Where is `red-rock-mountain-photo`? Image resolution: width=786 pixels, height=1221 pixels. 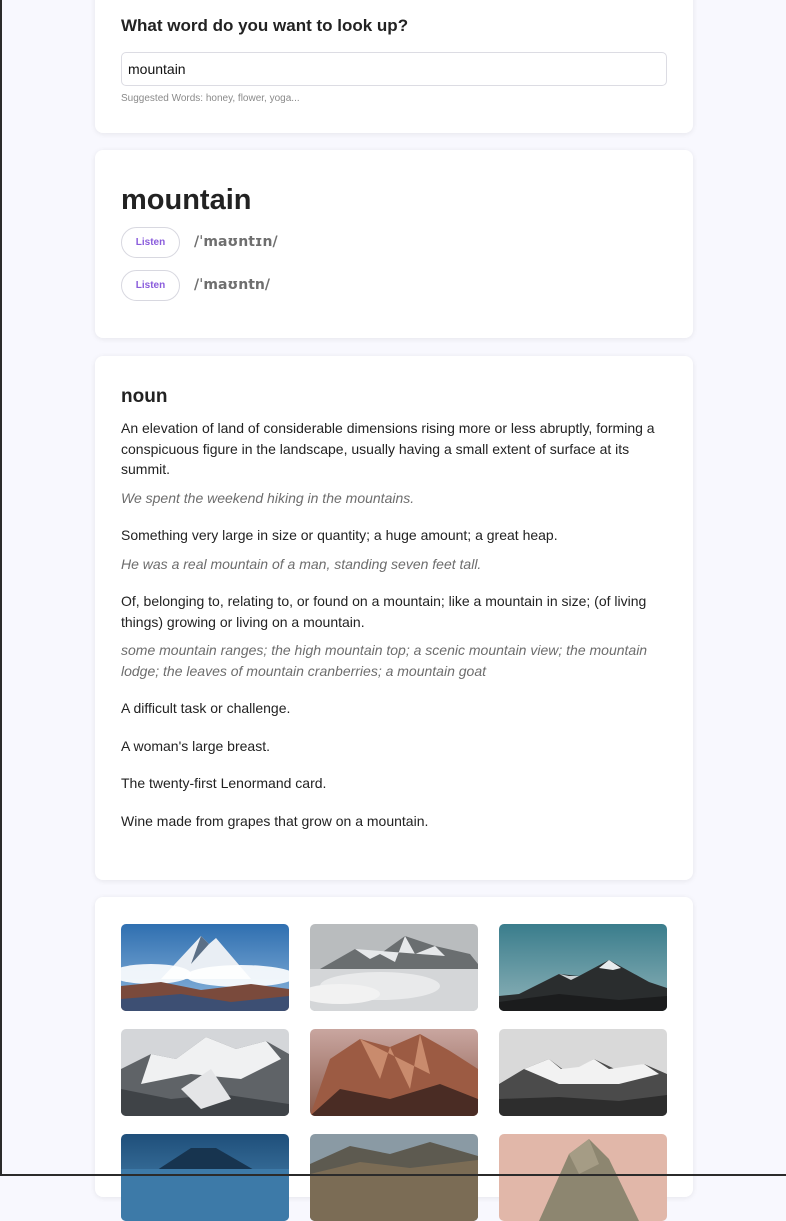 red-rock-mountain-photo is located at coordinates (394, 1072).